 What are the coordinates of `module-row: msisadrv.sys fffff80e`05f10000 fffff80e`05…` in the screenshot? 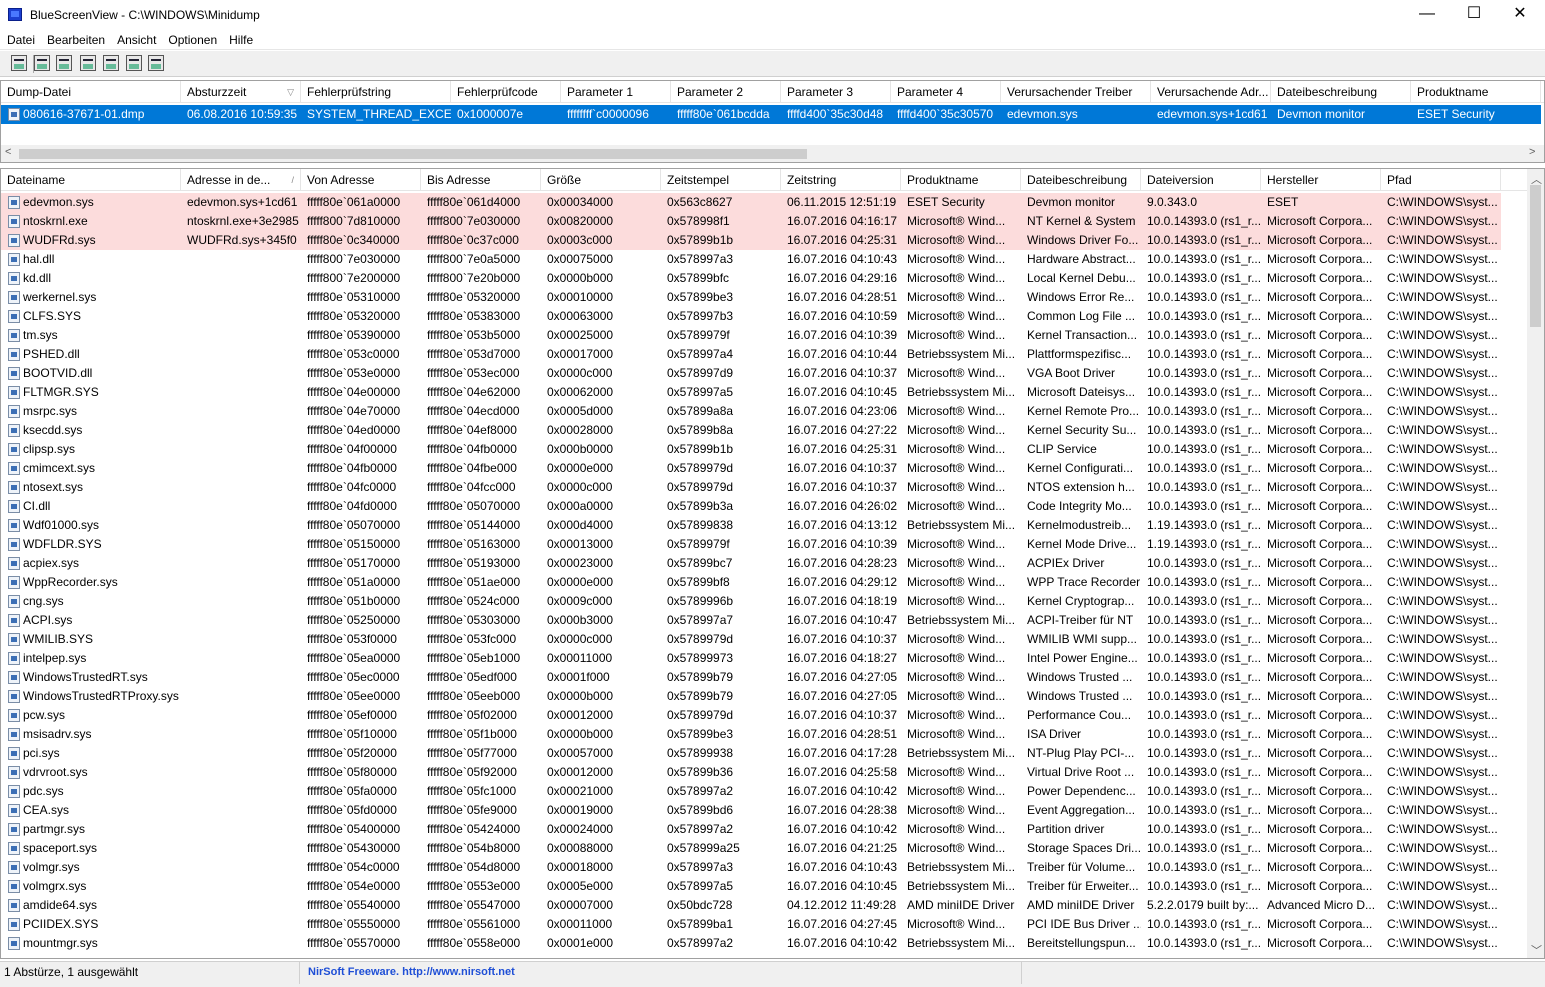 It's located at (751, 734).